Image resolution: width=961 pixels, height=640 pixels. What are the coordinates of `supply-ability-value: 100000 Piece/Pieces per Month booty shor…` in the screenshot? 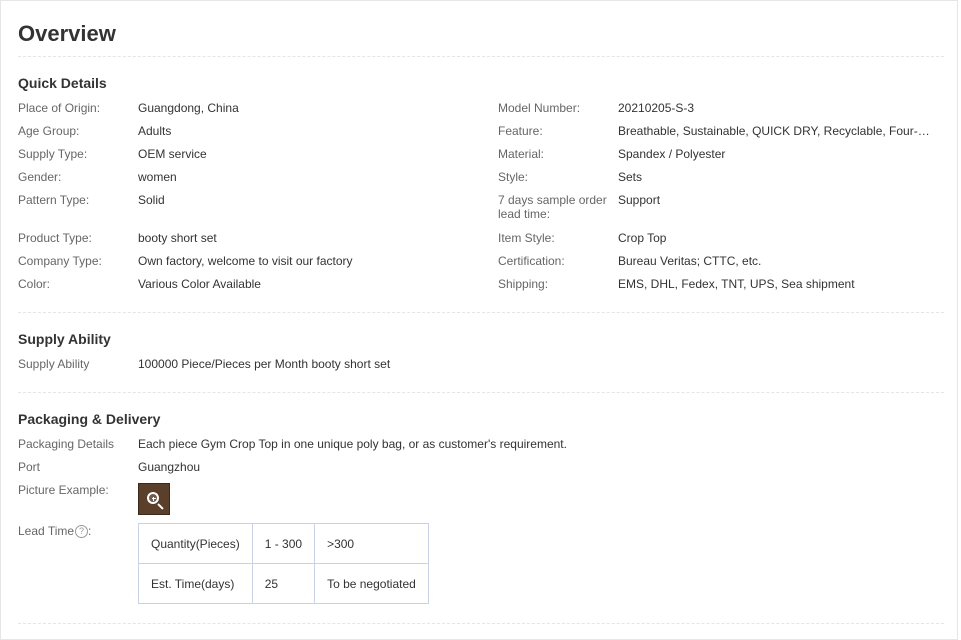 It's located at (264, 364).